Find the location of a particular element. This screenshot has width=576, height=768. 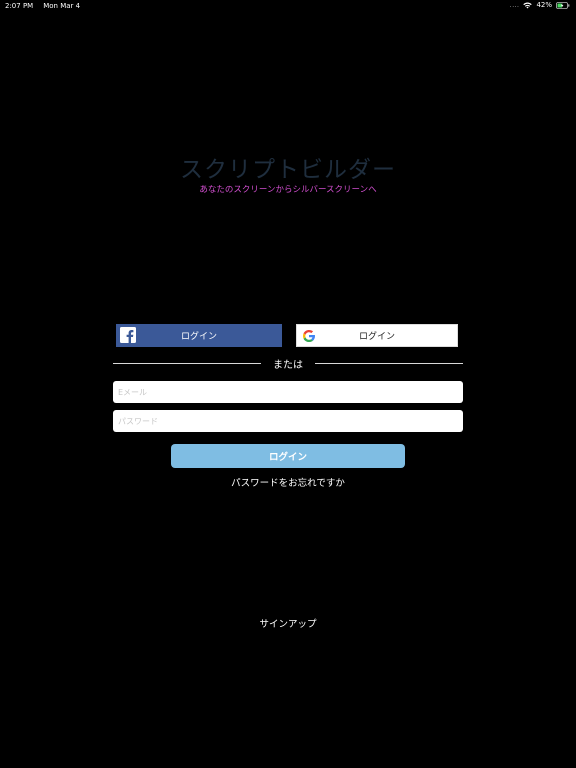

google-login-button: ログイン is located at coordinates (377, 335).